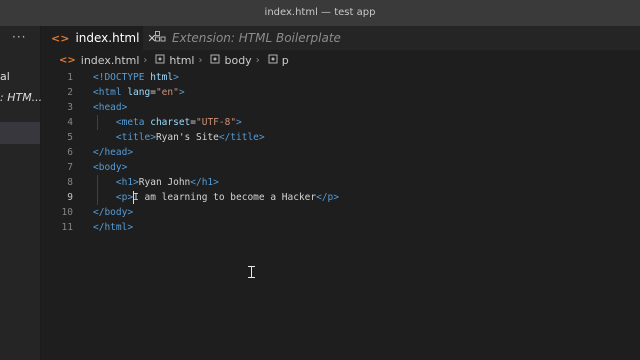 The height and width of the screenshot is (360, 640). I want to click on code-line: </html>, so click(113, 227).